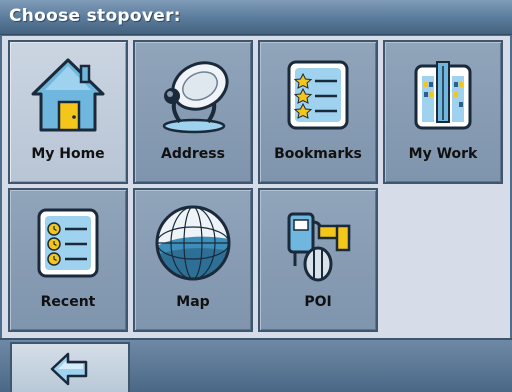 This screenshot has width=512, height=392. I want to click on tile-bookmarks: Bookmarks, so click(318, 112).